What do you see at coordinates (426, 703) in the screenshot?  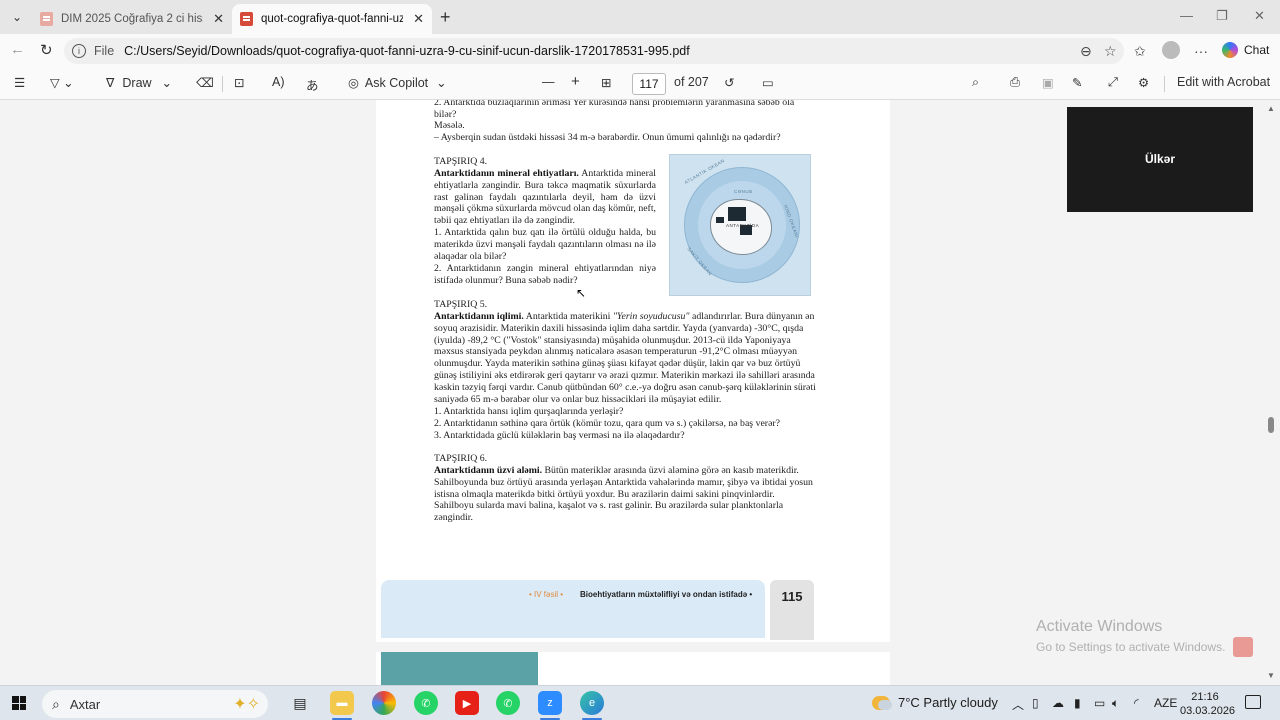 I see `whatsapp-icon: ✆` at bounding box center [426, 703].